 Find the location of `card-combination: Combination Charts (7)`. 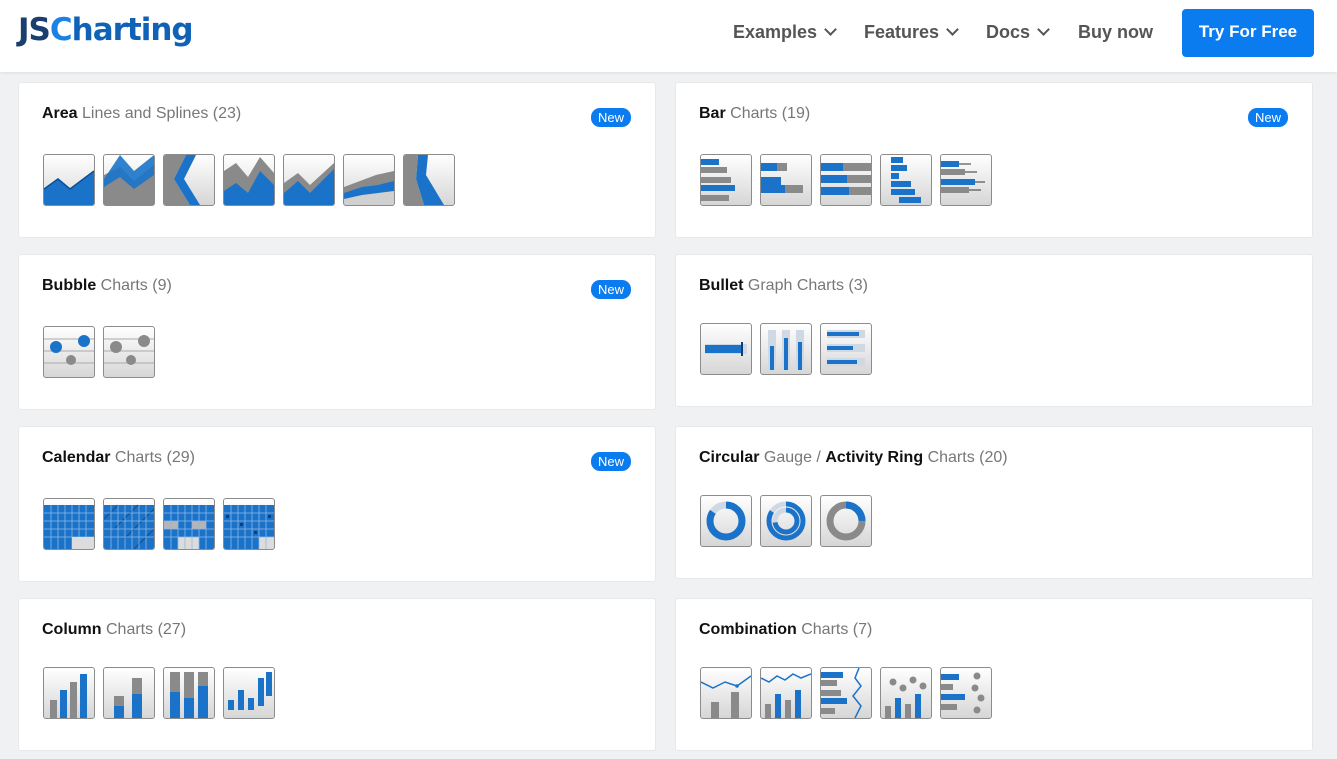

card-combination: Combination Charts (7) is located at coordinates (994, 674).